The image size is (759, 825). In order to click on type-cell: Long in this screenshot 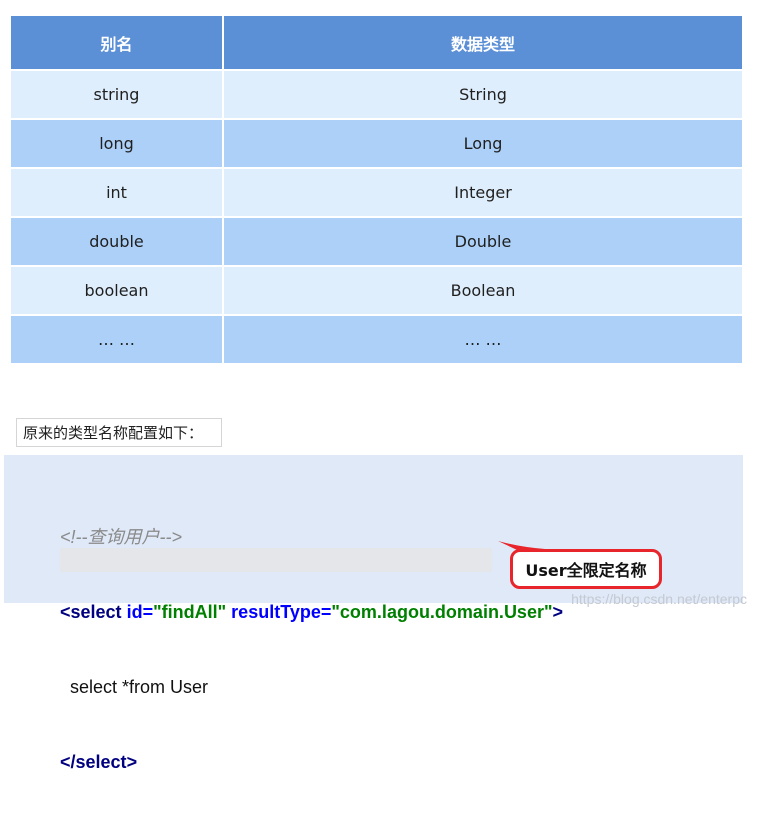, I will do `click(483, 143)`.